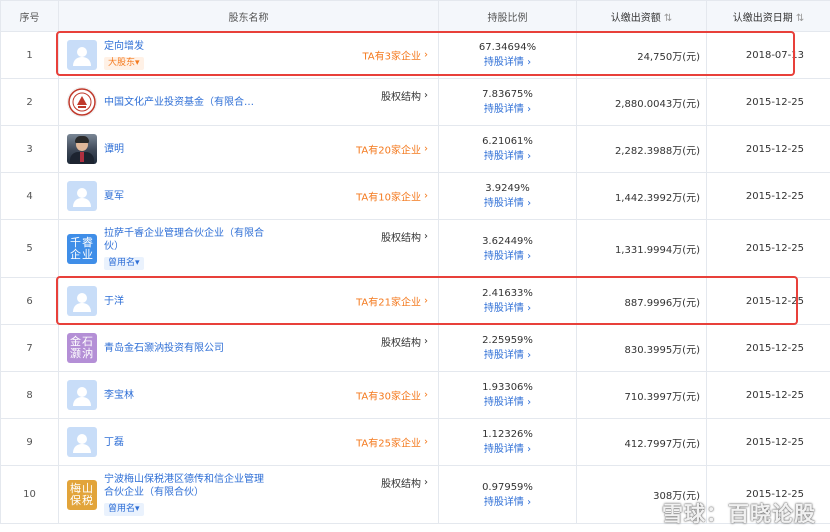  What do you see at coordinates (641, 102) in the screenshot?
I see `subscribed-amount: 2,880.0043万(元)` at bounding box center [641, 102].